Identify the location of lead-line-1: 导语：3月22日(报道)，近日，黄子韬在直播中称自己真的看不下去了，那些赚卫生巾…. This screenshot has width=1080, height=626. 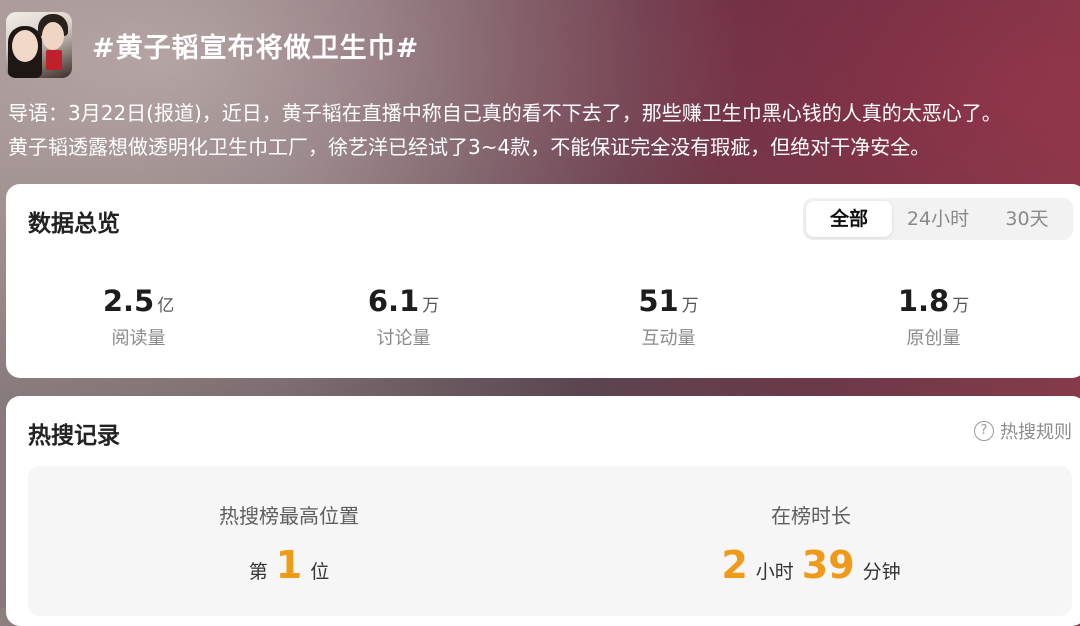
(505, 113).